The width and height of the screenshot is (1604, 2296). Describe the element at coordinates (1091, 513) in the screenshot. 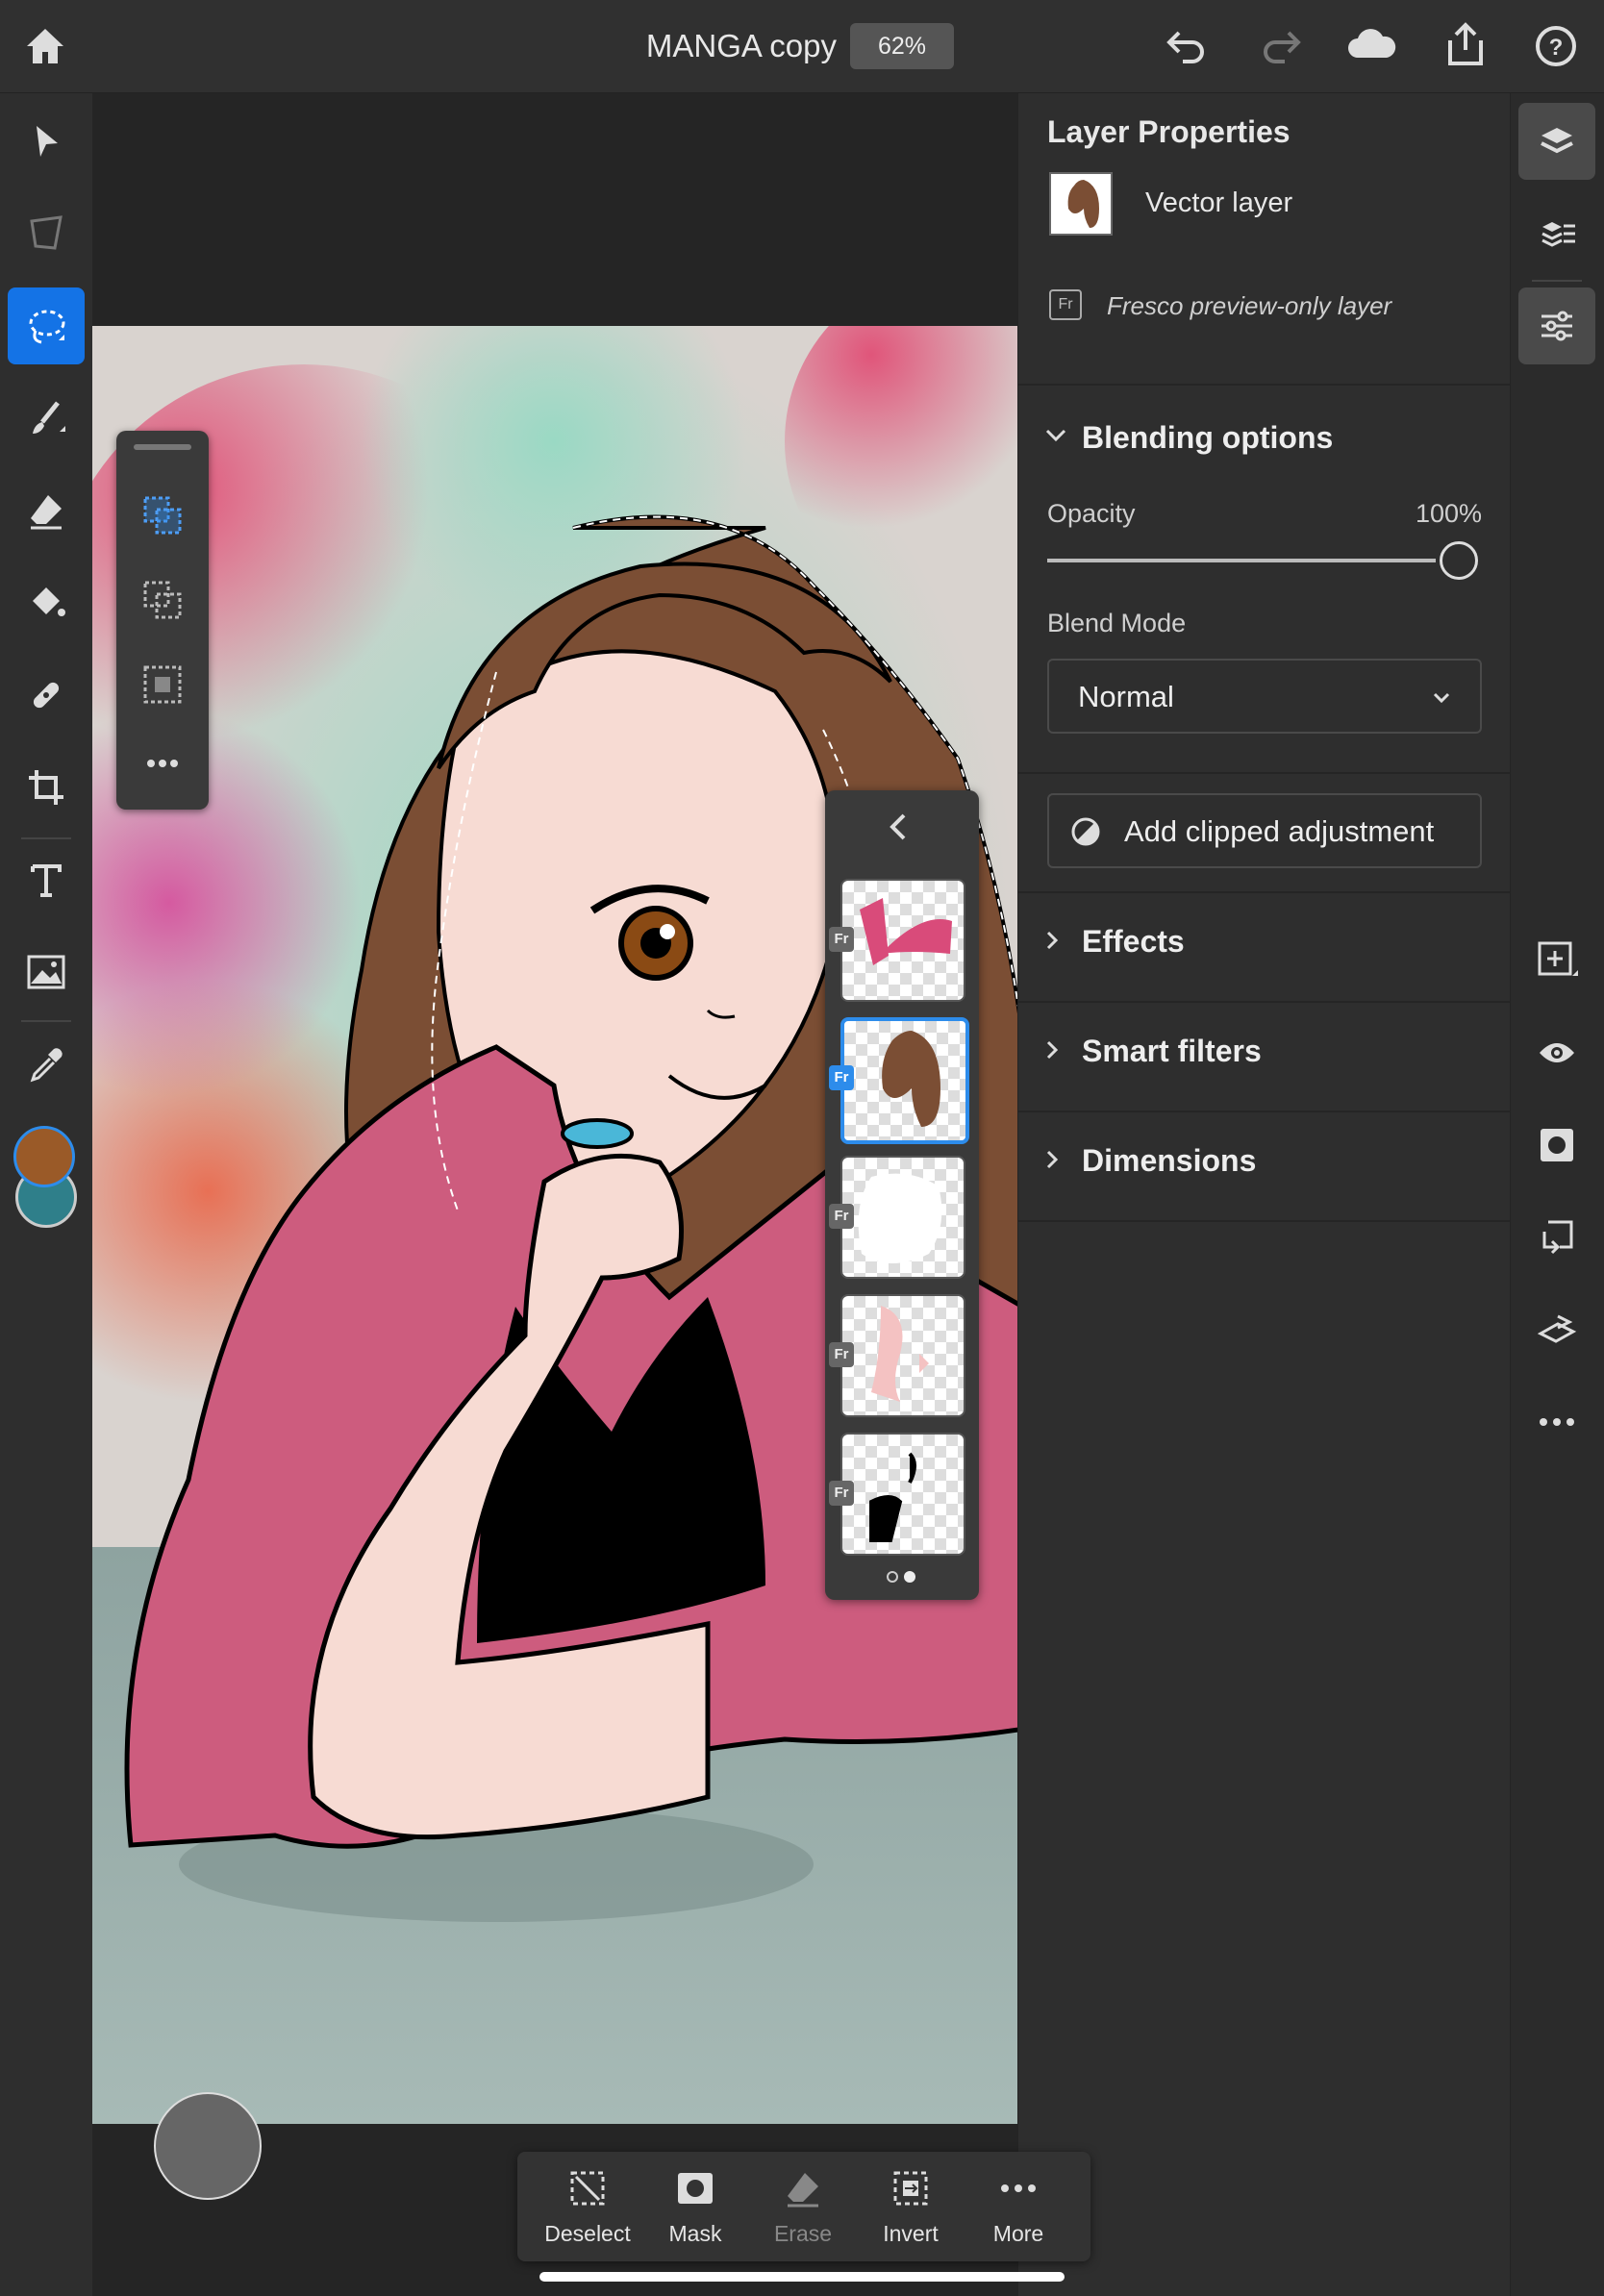

I see `opacity-label: Opacity` at that location.